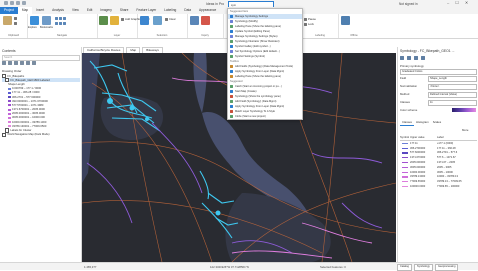  I want to click on tab-labeling: Labeling, so click(170, 10).